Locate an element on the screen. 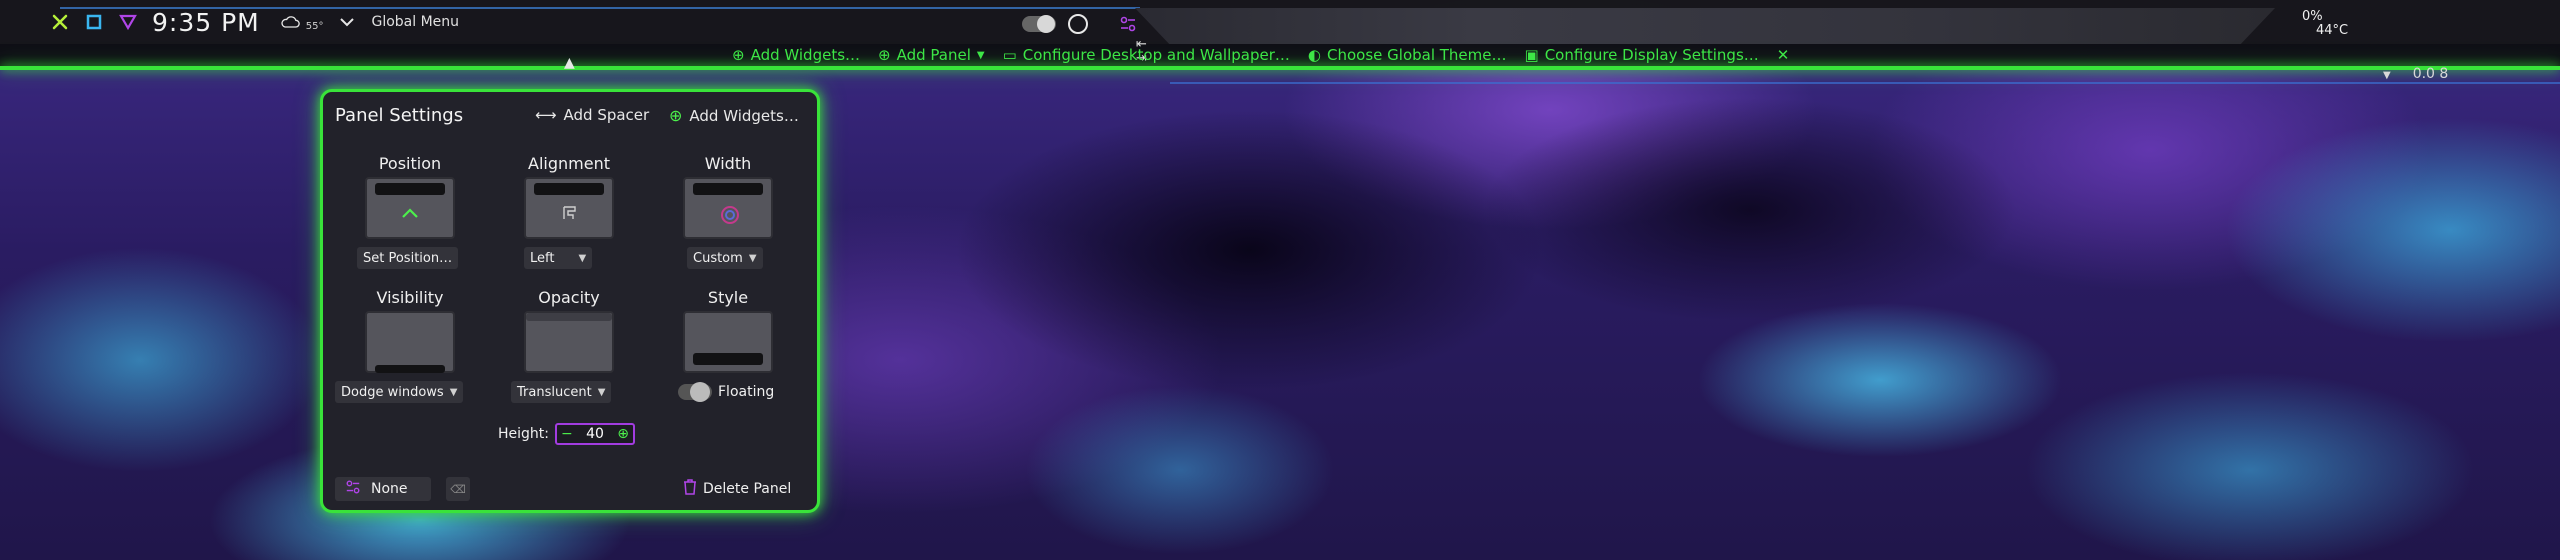 The height and width of the screenshot is (560, 2560). none-button: None is located at coordinates (383, 489).